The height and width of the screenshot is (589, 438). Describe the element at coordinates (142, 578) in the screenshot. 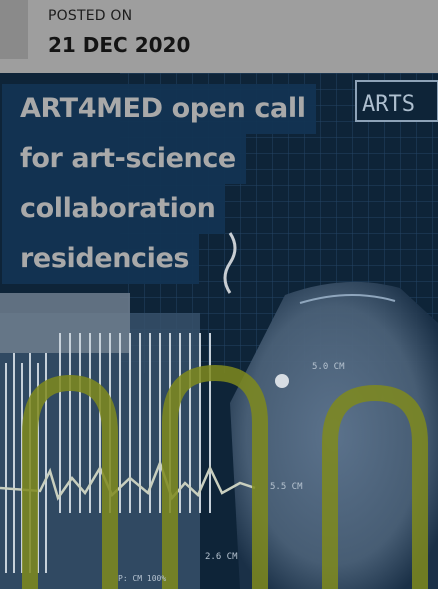

I see `measure-label: P: CM 100%` at that location.